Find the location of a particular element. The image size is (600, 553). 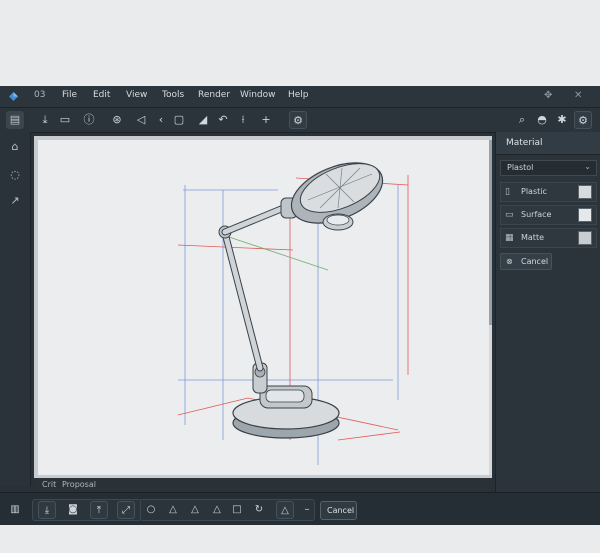

scrollbar-thumb is located at coordinates (490, 232).